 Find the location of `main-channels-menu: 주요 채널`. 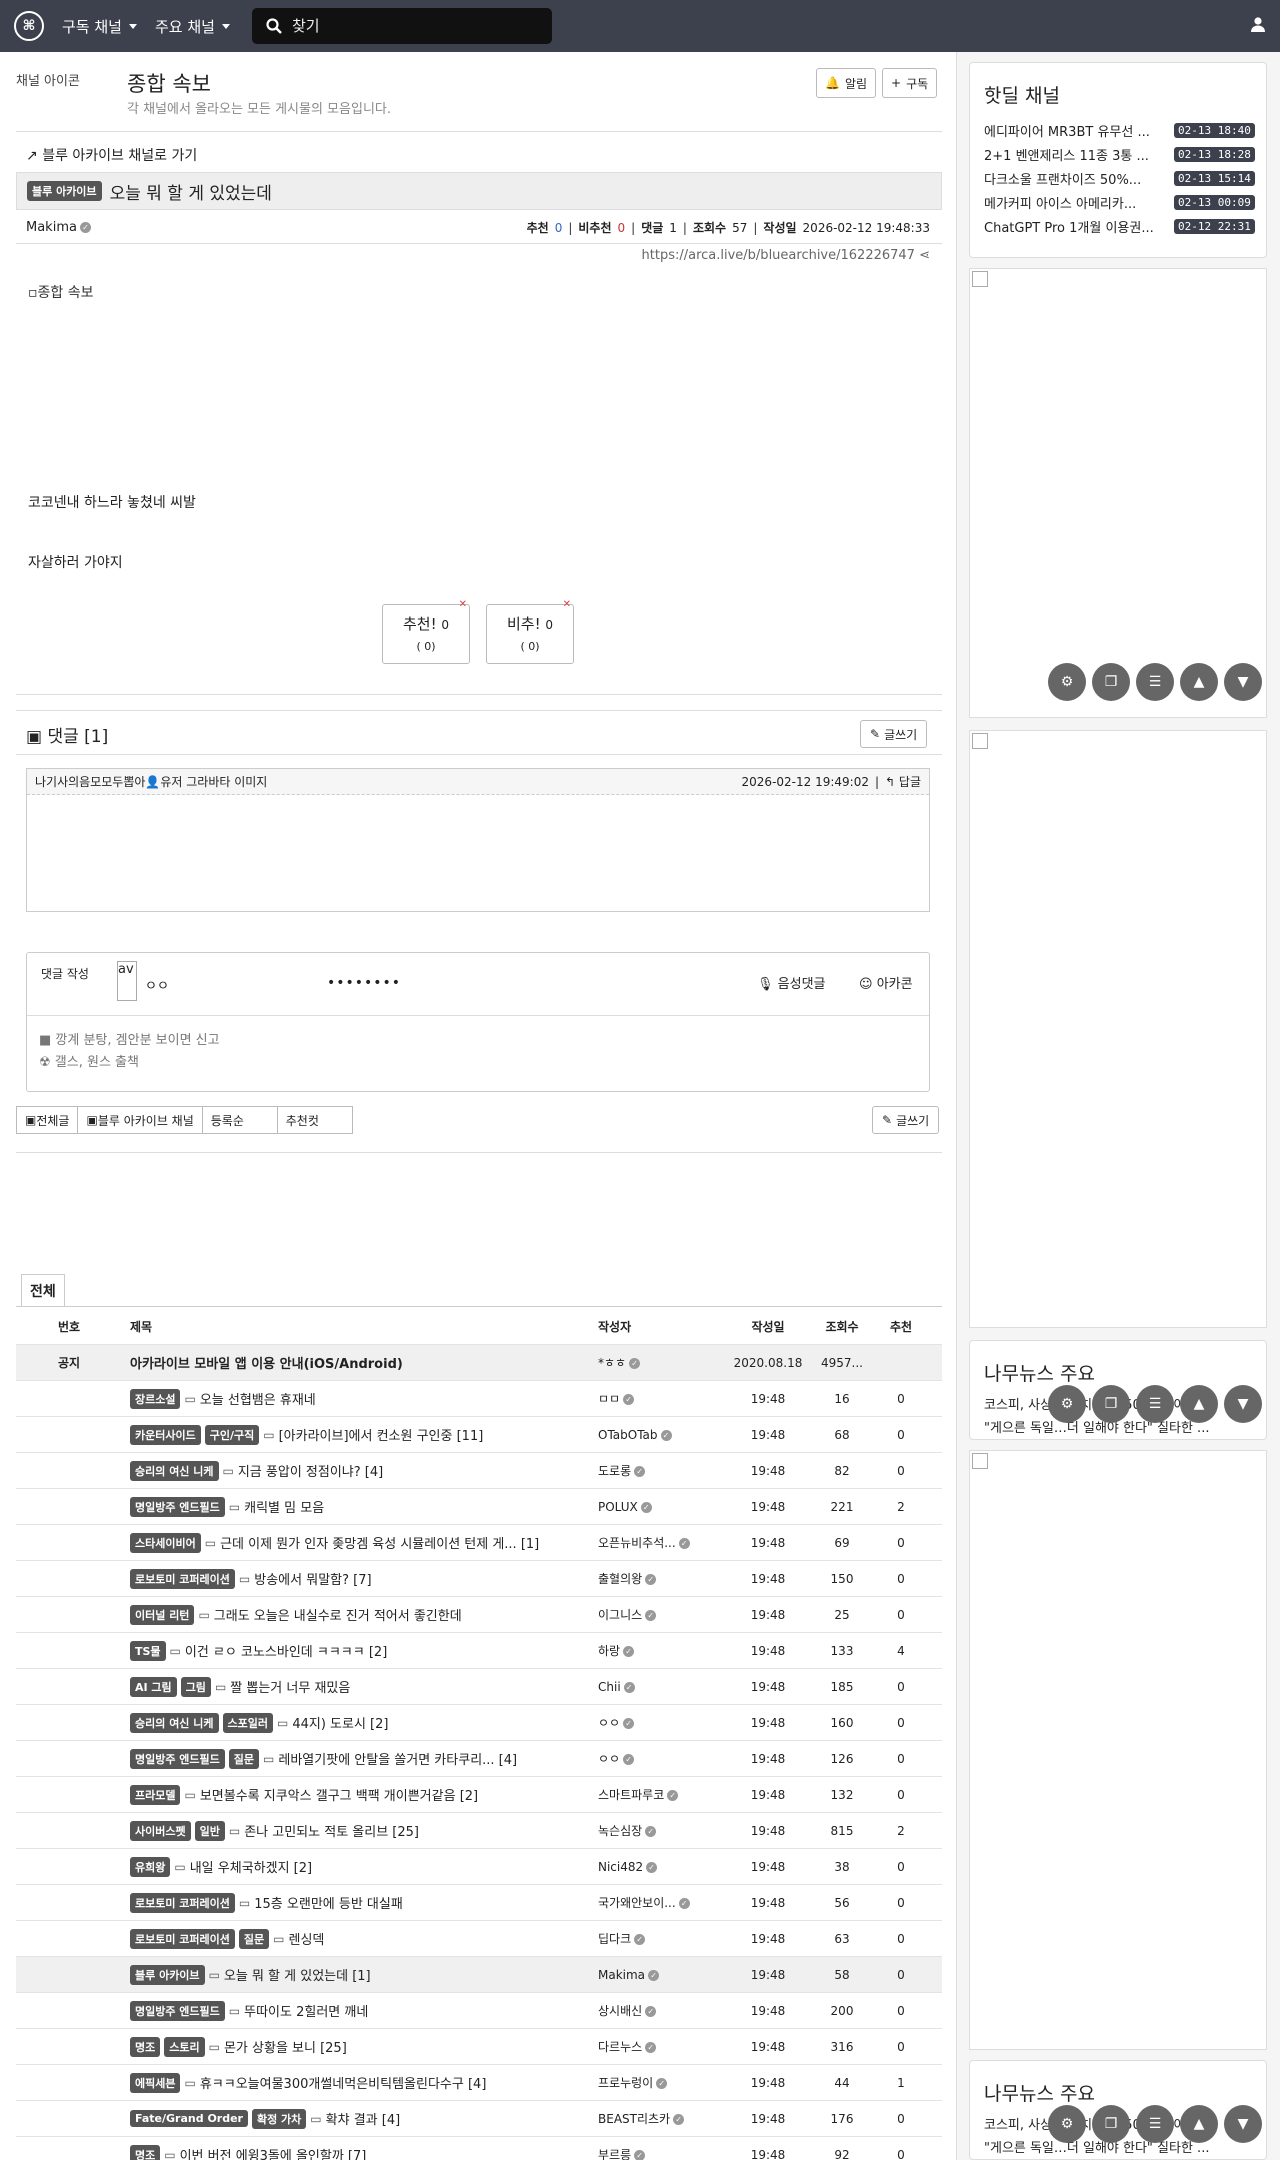

main-channels-menu: 주요 채널 is located at coordinates (192, 26).